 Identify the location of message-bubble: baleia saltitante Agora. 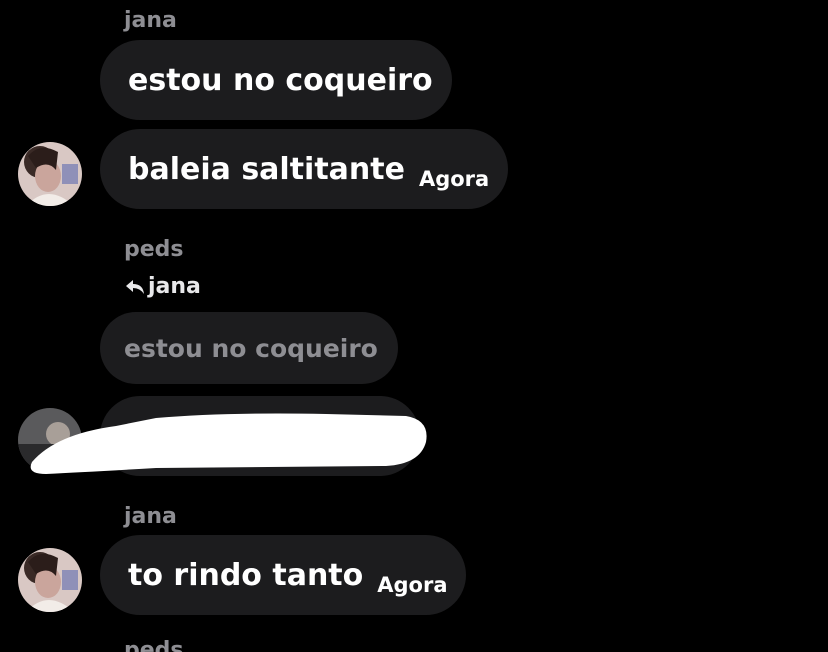
(304, 169).